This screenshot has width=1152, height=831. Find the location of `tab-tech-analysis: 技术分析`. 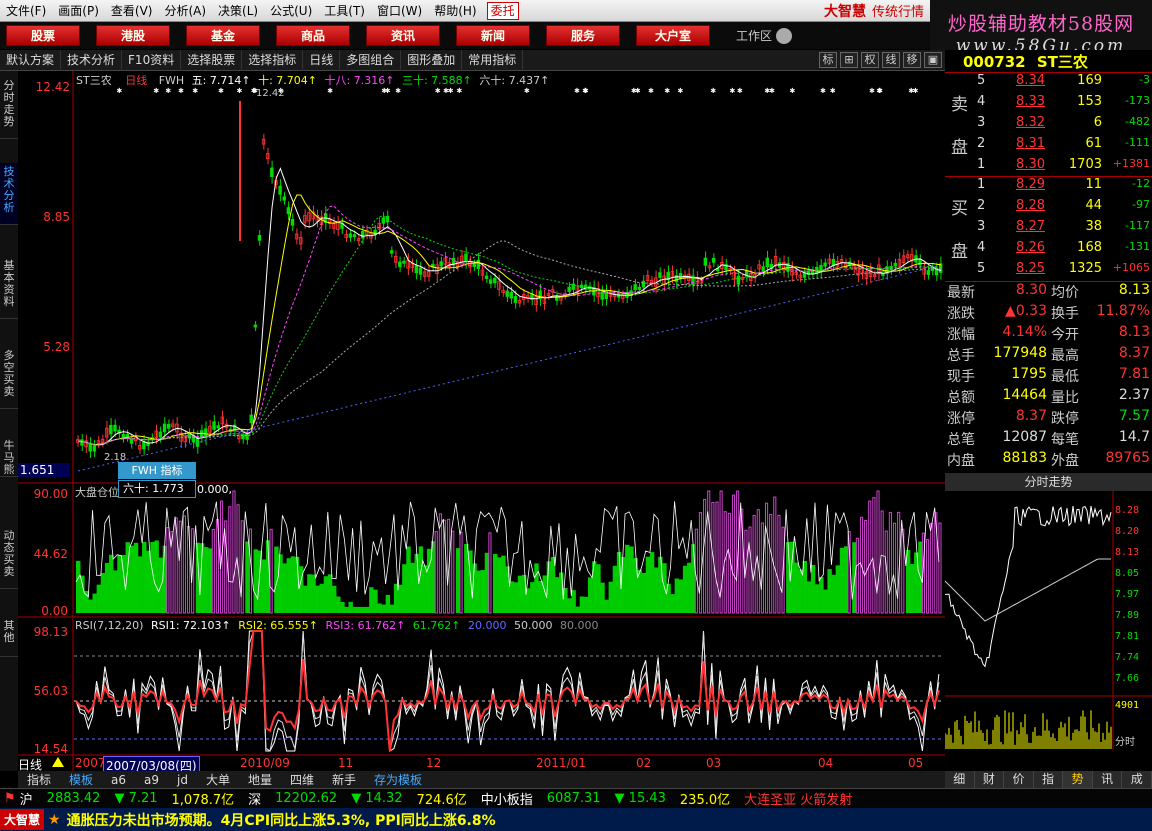

tab-tech-analysis: 技术分析 is located at coordinates (9, 194).